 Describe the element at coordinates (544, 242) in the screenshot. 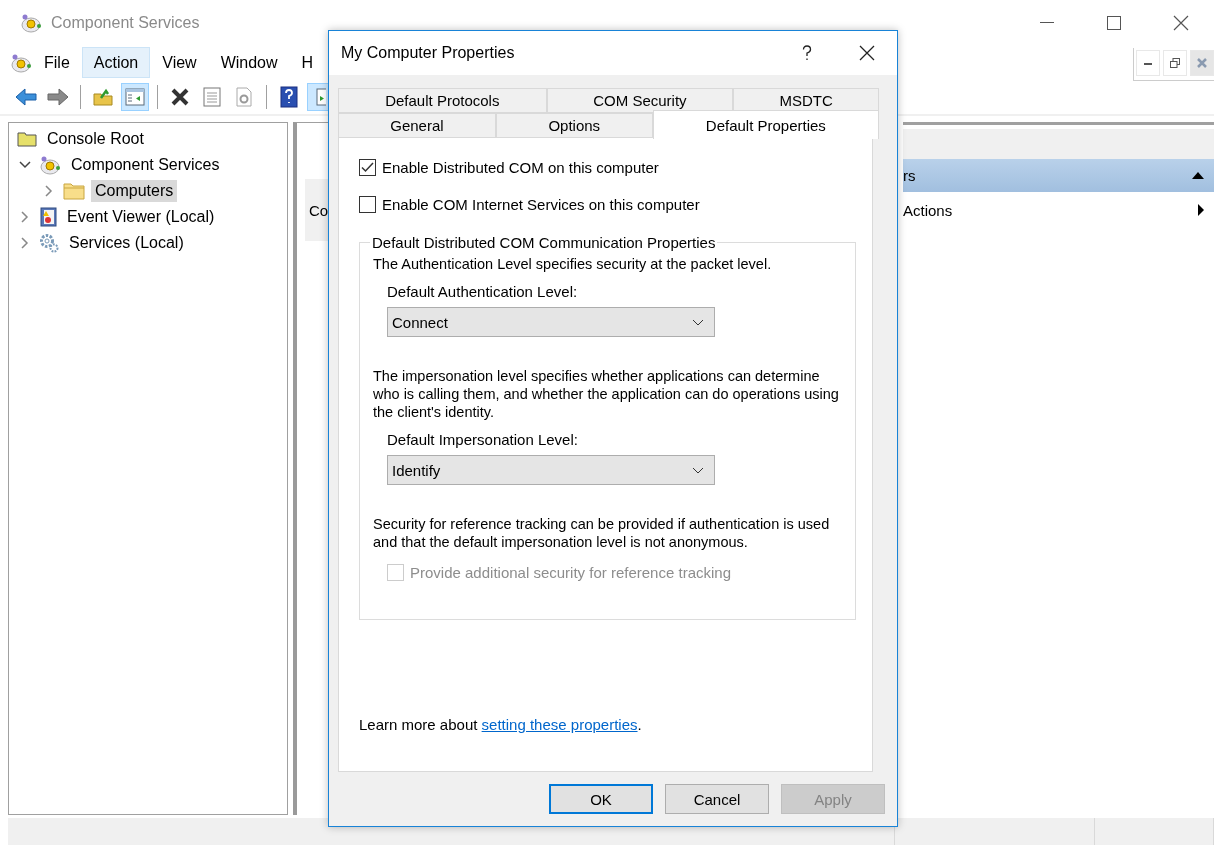

I see `group-title: Default Distributed COM Communication Properties` at that location.